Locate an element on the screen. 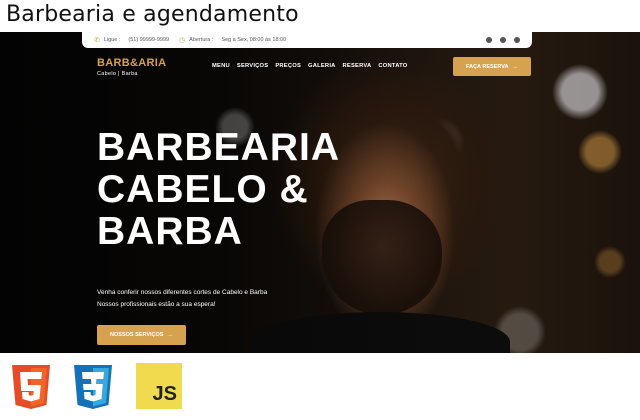  phone-icon: ✆ is located at coordinates (97, 40).